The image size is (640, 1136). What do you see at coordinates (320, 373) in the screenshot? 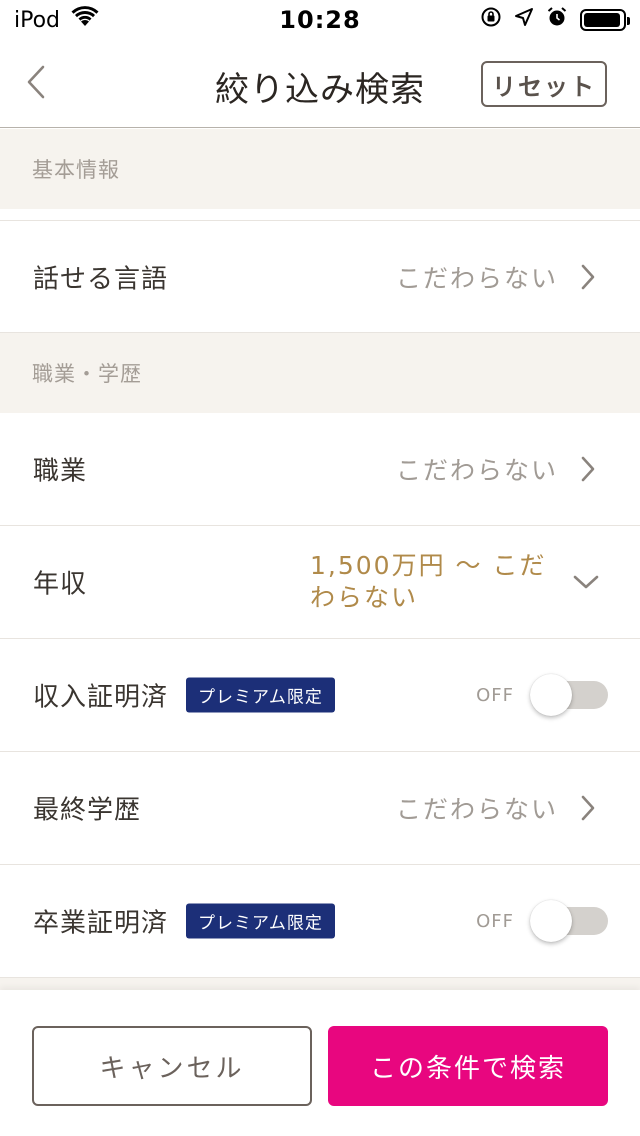
I see `section-header-career: 職業・学歴` at bounding box center [320, 373].